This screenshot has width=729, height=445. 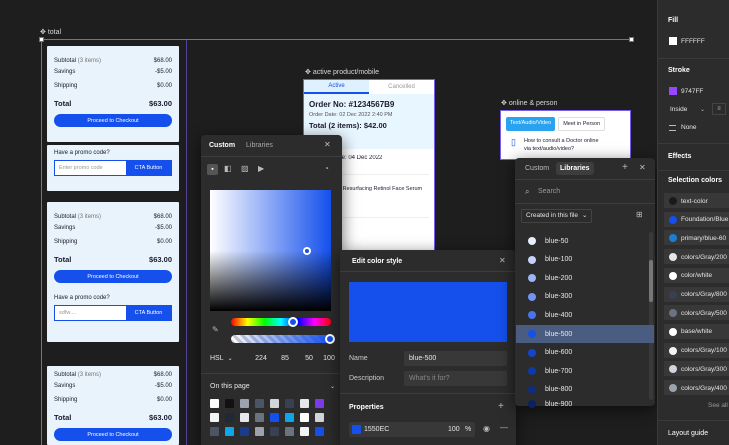 I want to click on tab-cancelled: Cancelled, so click(x=401, y=87).